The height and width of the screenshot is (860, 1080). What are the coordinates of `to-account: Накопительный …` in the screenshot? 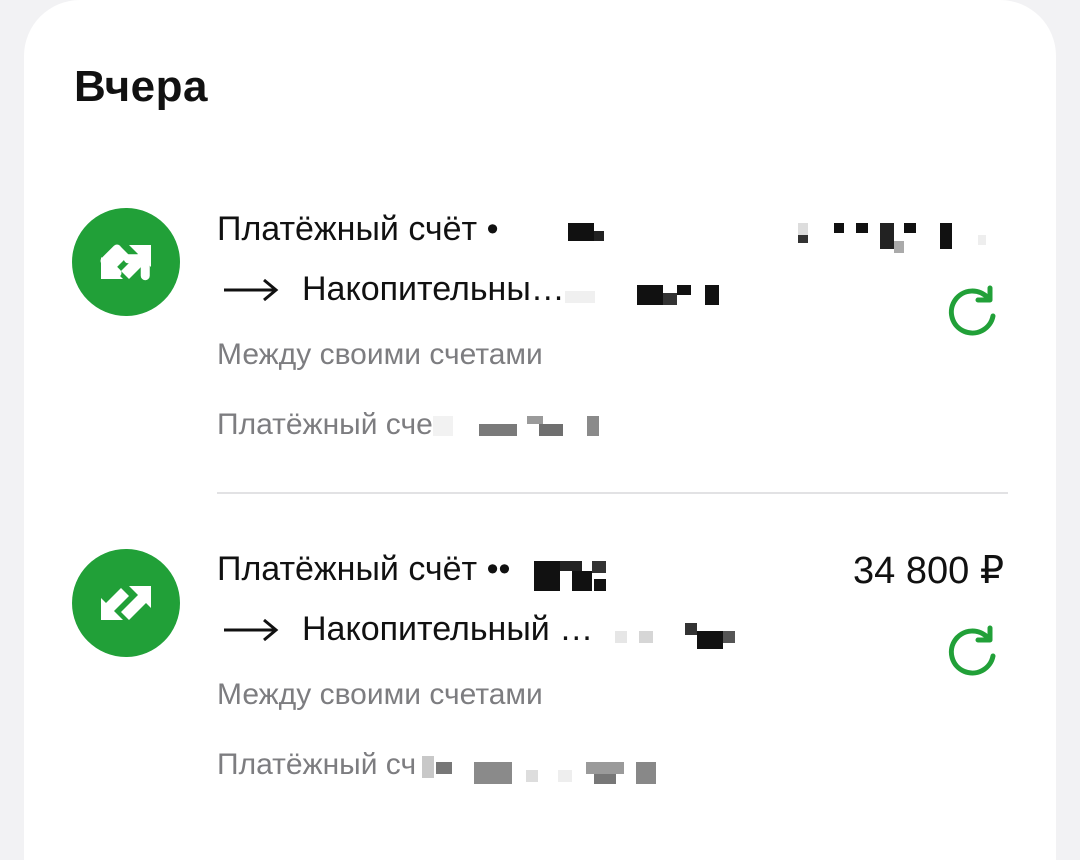 It's located at (497, 629).